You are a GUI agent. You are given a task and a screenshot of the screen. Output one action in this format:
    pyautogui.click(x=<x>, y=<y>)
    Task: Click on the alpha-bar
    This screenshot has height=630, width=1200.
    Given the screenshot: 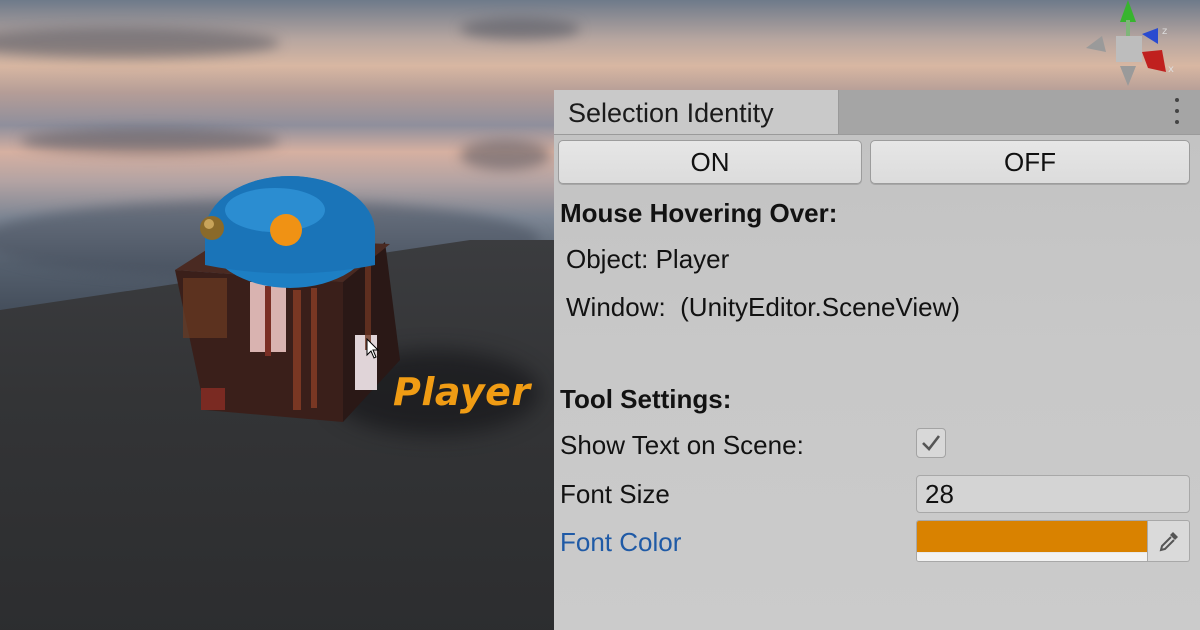 What is the action you would take?
    pyautogui.click(x=1032, y=557)
    